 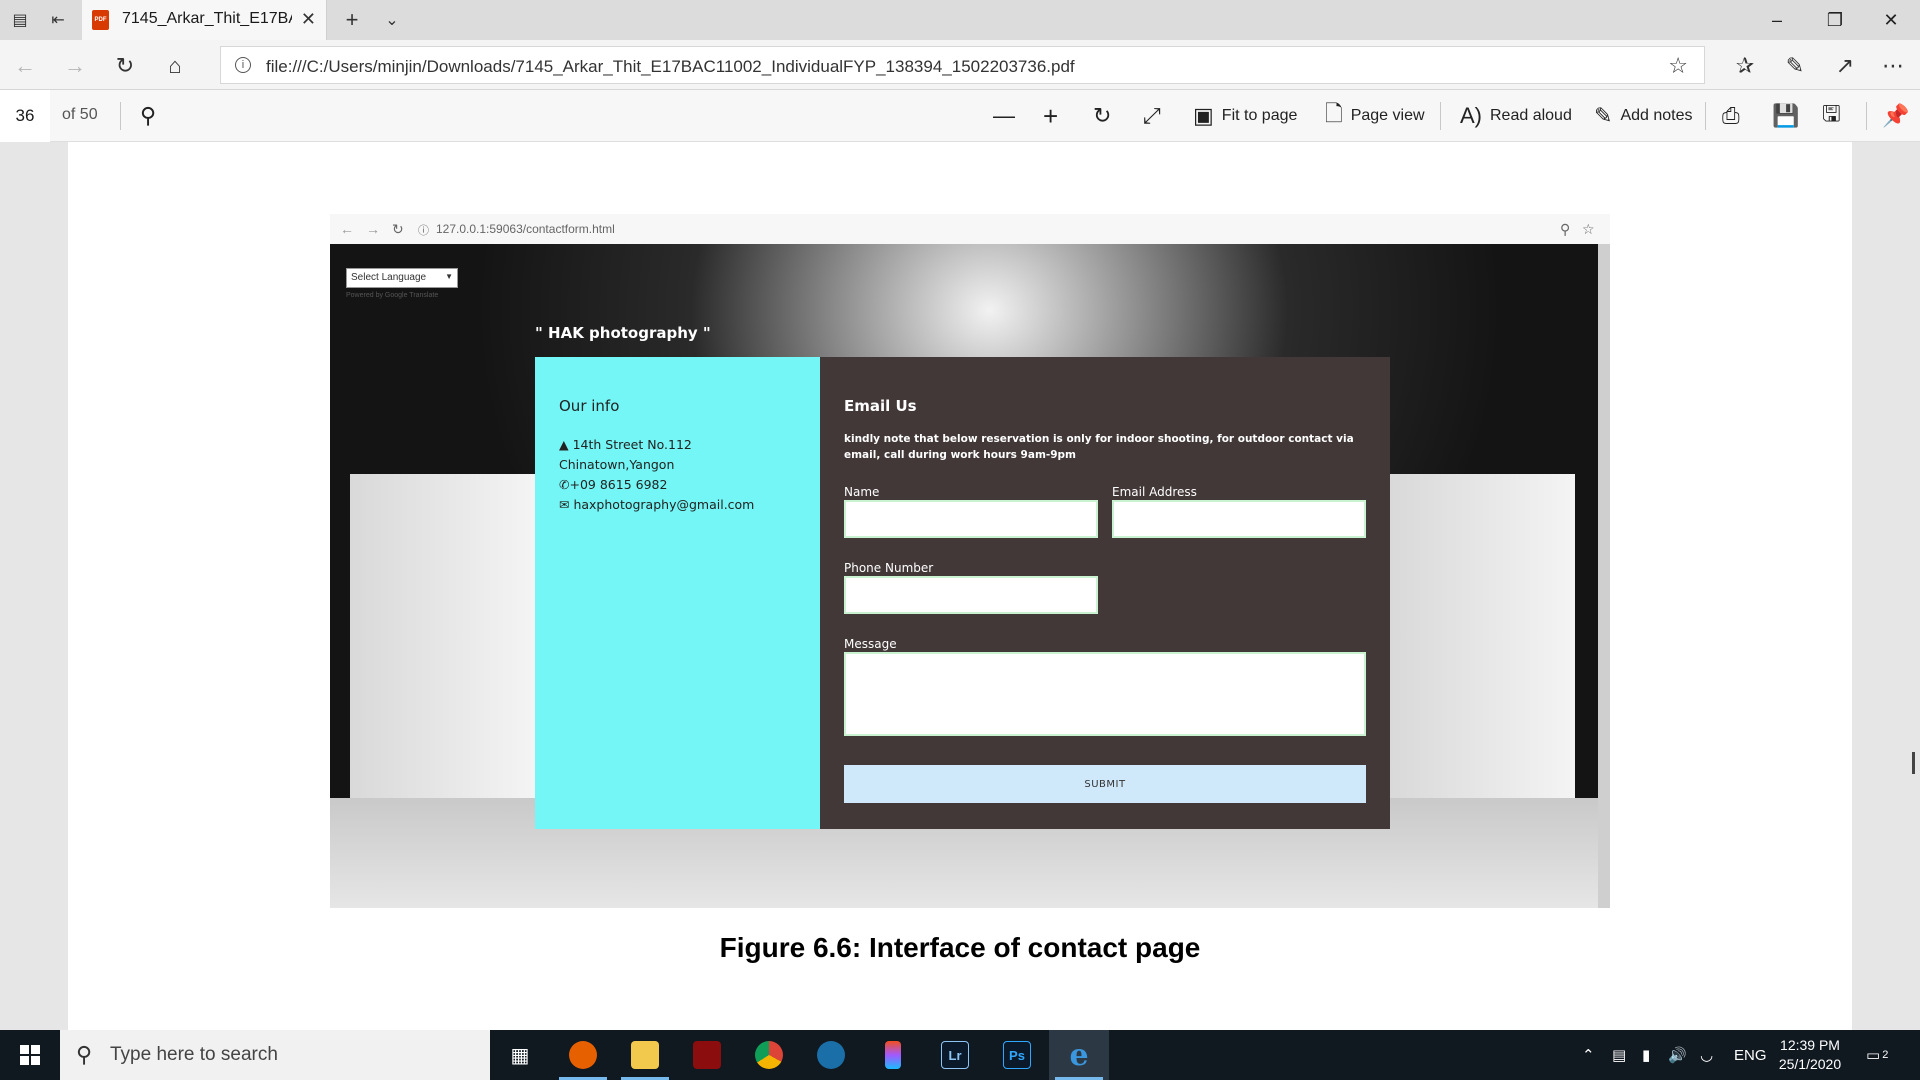 What do you see at coordinates (1678, 66) in the screenshot?
I see `favorite-star-icon: ☆` at bounding box center [1678, 66].